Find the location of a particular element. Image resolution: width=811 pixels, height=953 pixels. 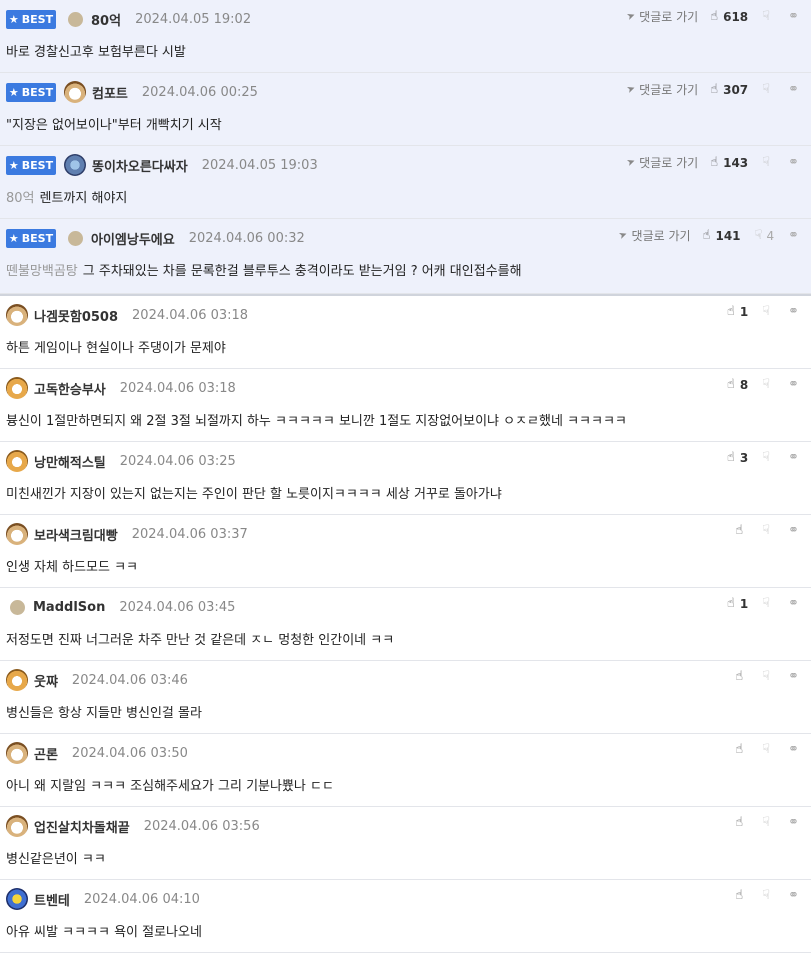

nickname: 80억 is located at coordinates (106, 19).